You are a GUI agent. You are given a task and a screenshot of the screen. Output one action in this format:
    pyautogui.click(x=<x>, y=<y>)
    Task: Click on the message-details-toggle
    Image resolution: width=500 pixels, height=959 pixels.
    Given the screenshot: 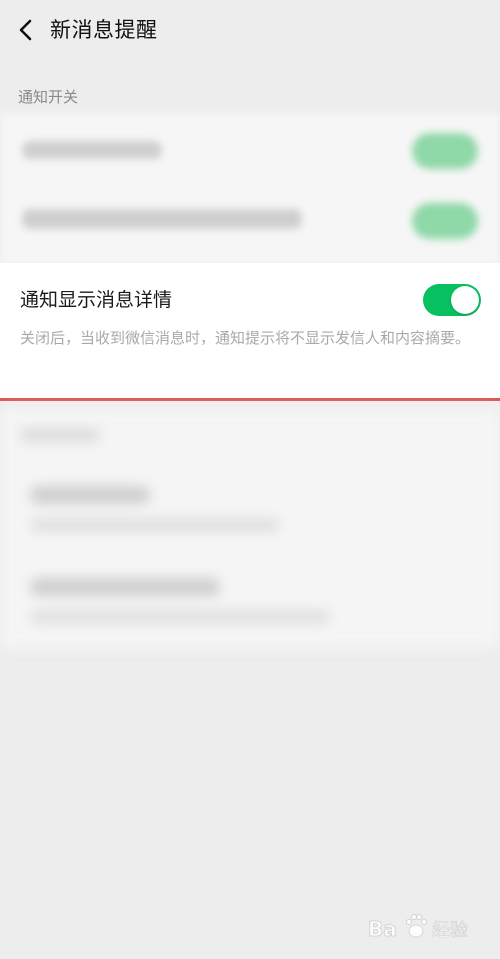 What is the action you would take?
    pyautogui.click(x=452, y=300)
    